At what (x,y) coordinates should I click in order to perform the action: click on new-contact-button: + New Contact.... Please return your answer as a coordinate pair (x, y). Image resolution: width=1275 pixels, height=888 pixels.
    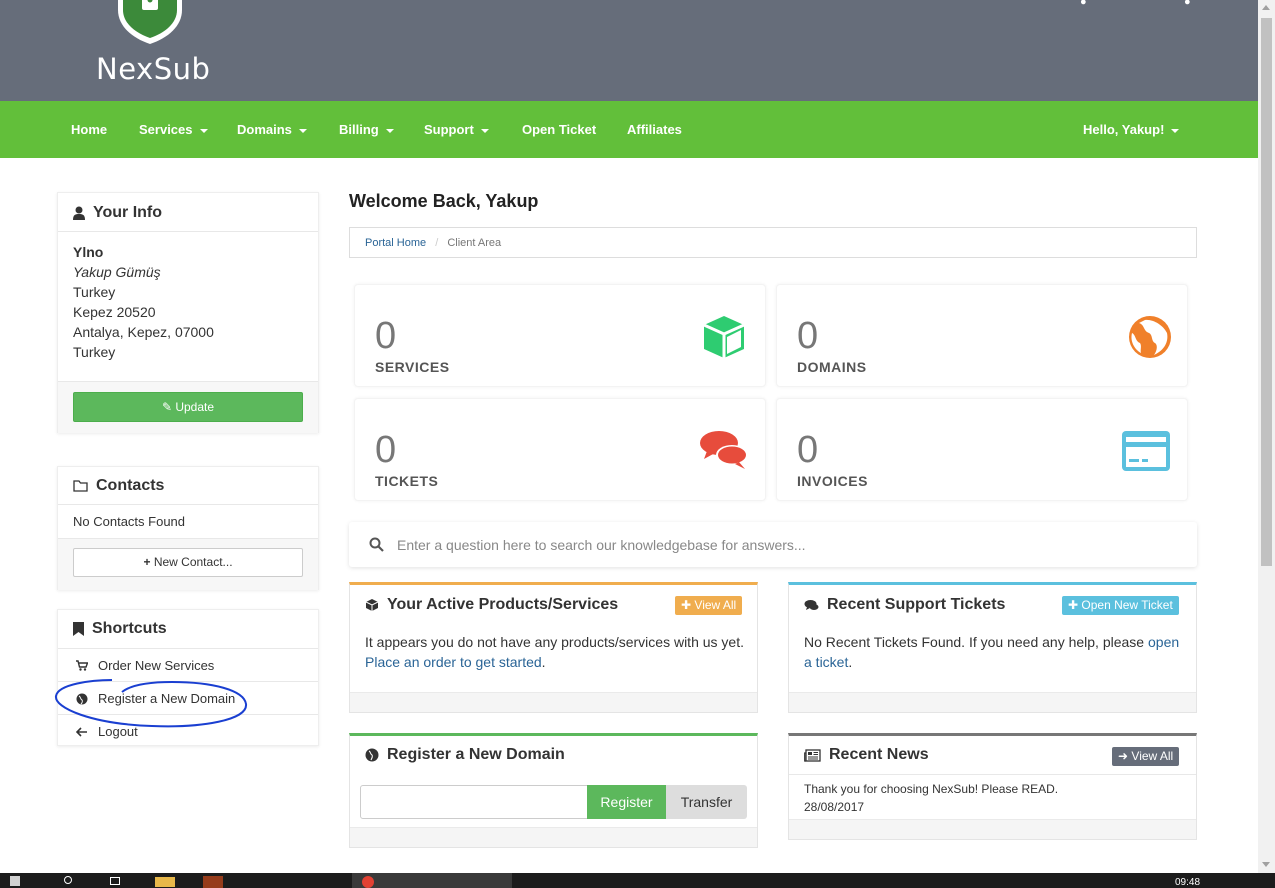
    Looking at the image, I should click on (188, 562).